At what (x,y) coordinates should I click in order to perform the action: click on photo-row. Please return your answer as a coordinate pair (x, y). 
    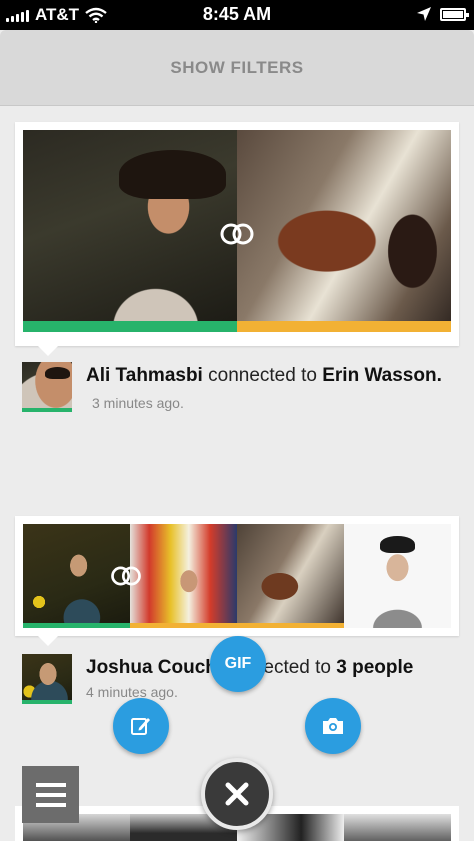
    Looking at the image, I should click on (237, 576).